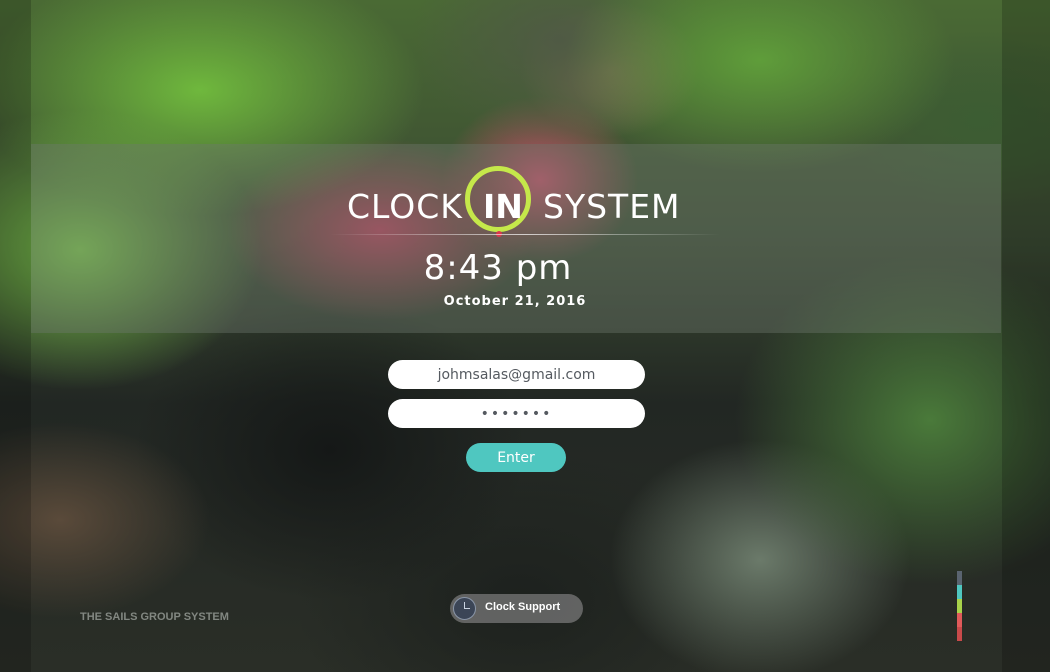  I want to click on current-time: 8:43 pm, so click(498, 268).